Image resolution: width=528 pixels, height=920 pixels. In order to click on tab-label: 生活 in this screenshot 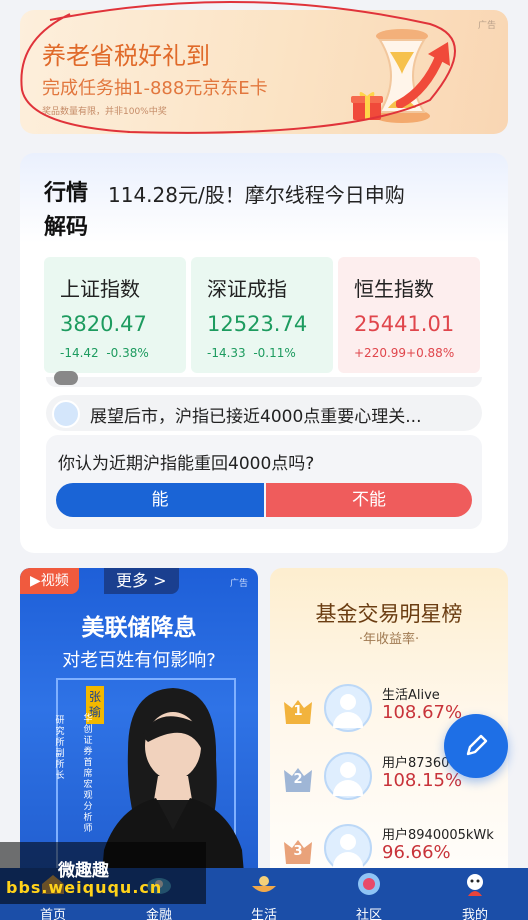, I will do `click(263, 914)`.